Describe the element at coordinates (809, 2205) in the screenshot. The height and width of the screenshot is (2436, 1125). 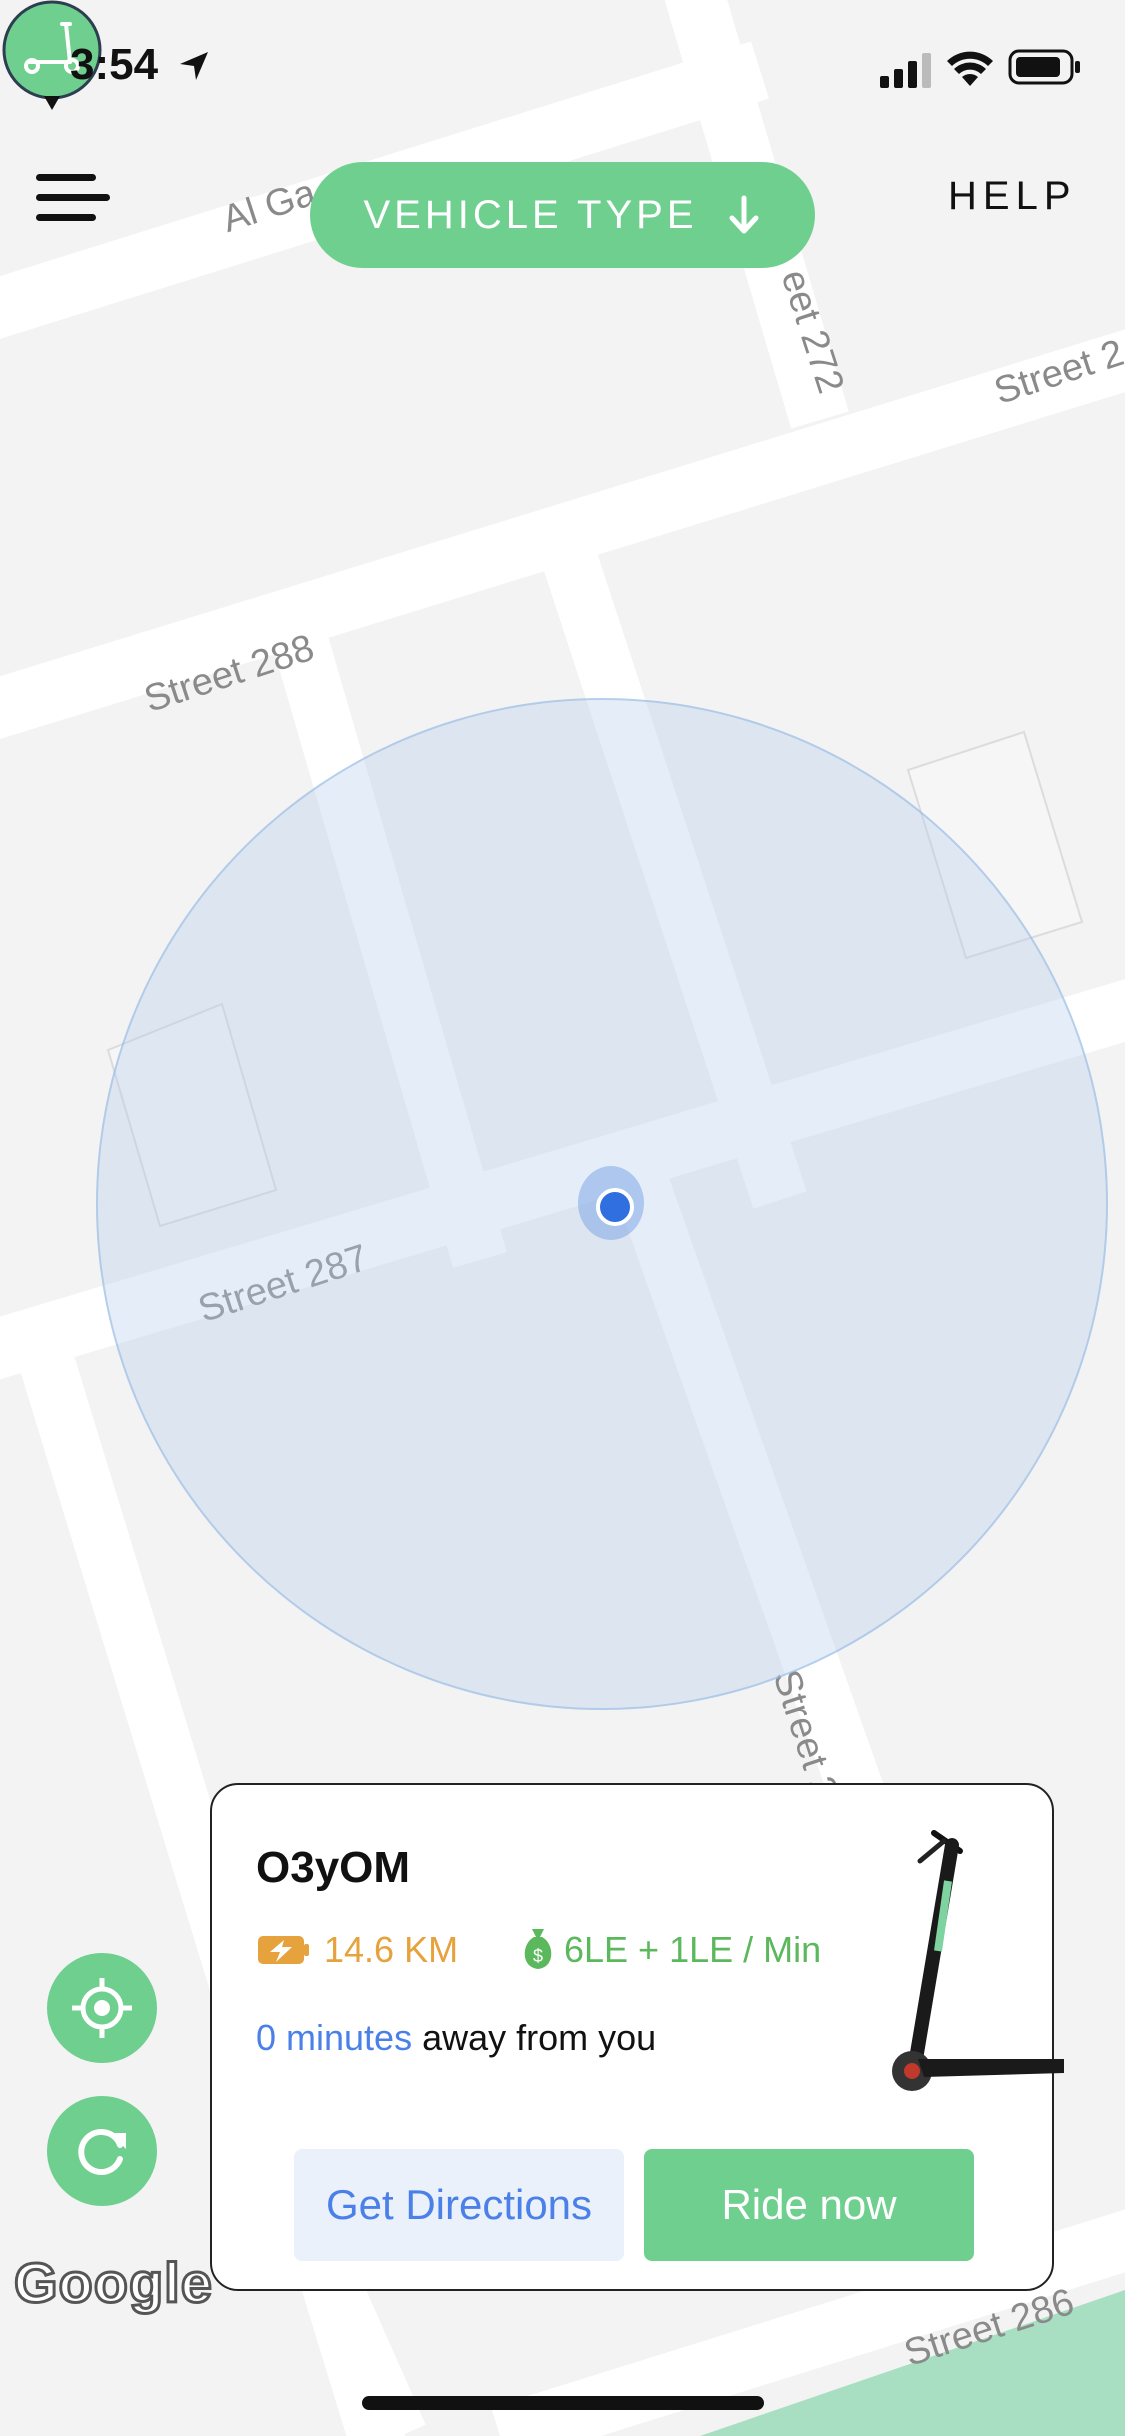
I see `ride-now-button: Ride now` at that location.